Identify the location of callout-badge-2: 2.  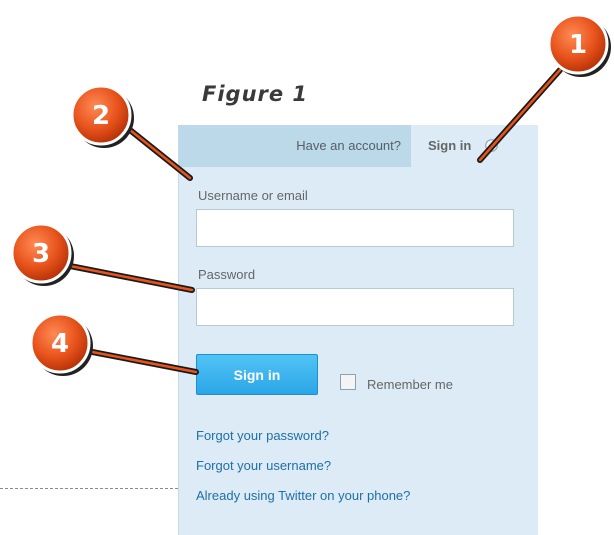
(102, 116).